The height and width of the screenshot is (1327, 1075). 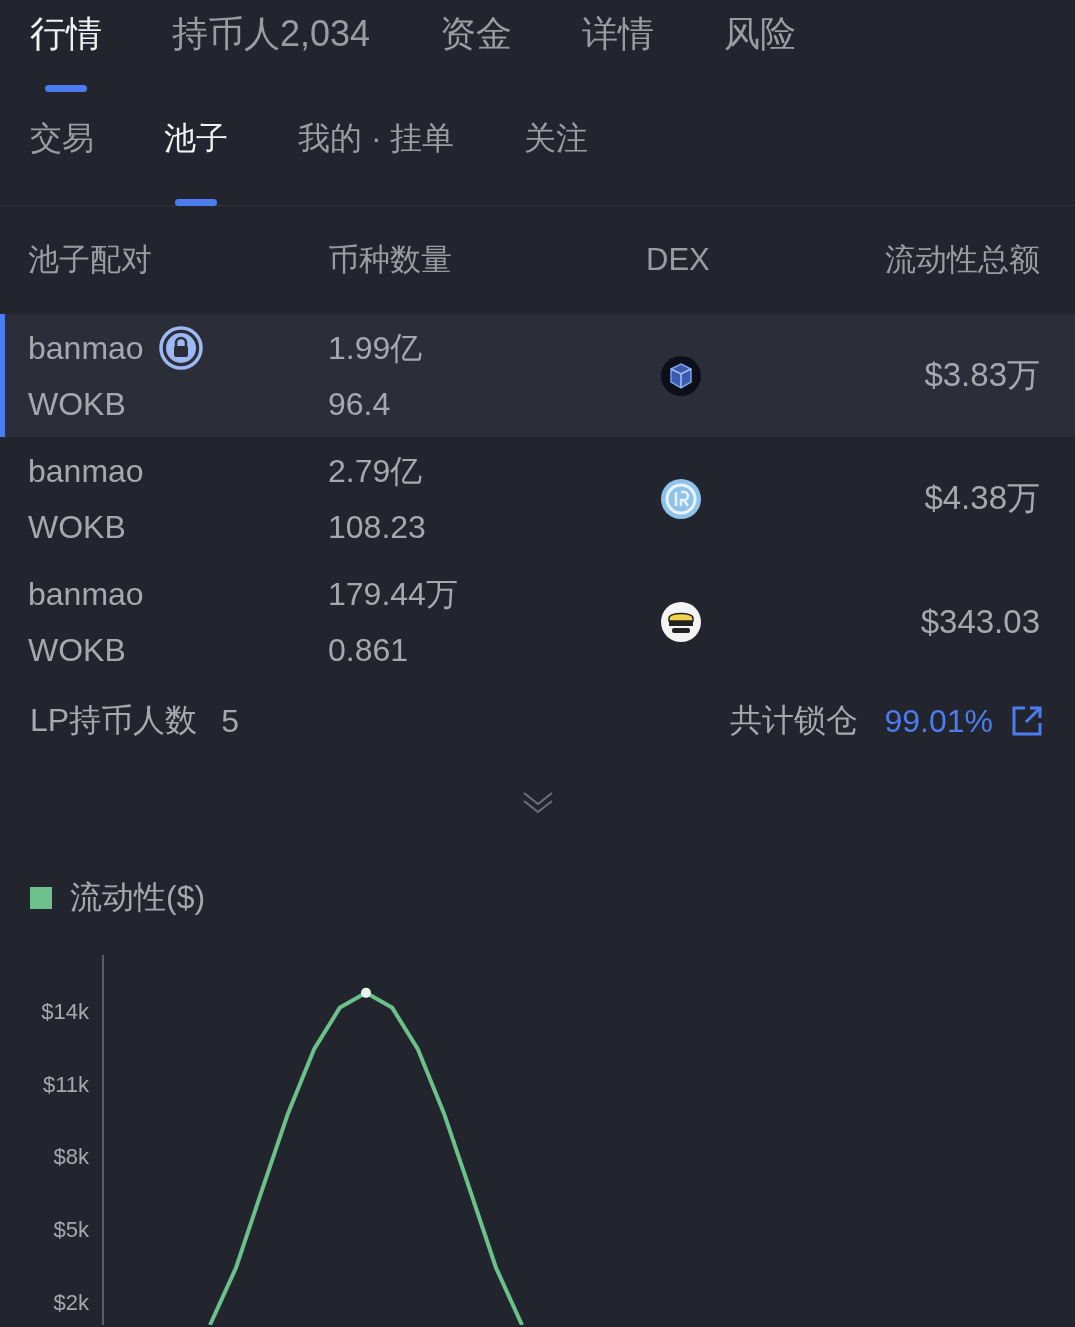 I want to click on pool-row: banmao WOKB 2.79亿 108.23 $4.38万, so click(x=537, y=498).